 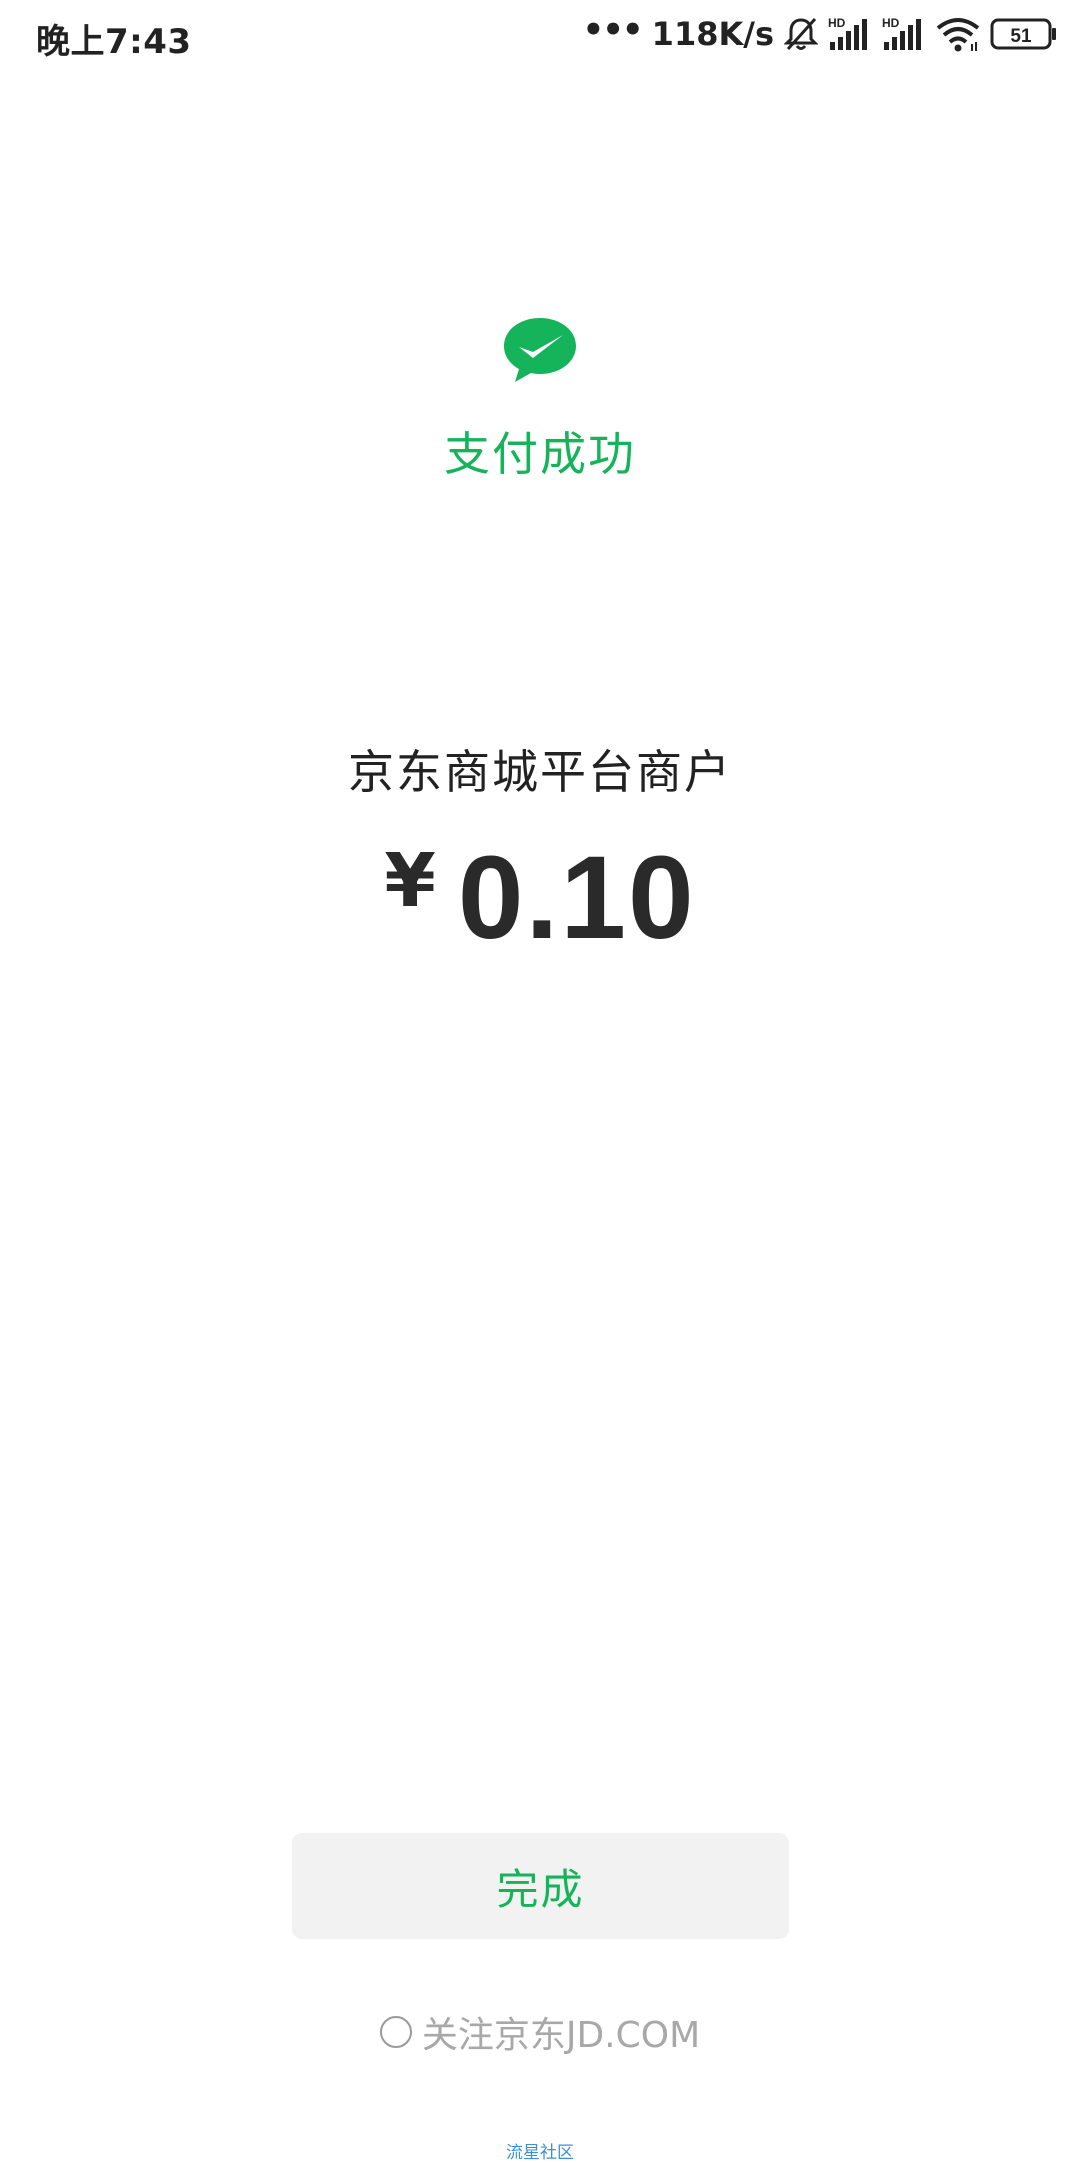 I want to click on watermark-text: 流星社区, so click(x=540, y=2153).